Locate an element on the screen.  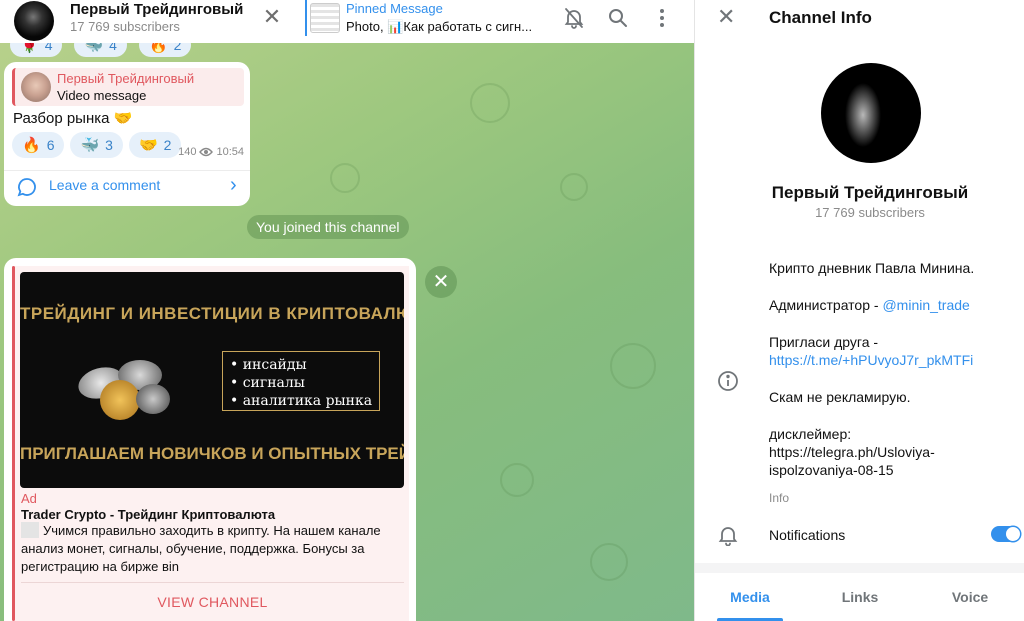
message-meta: 140 10:54 is located at coordinates (211, 152).